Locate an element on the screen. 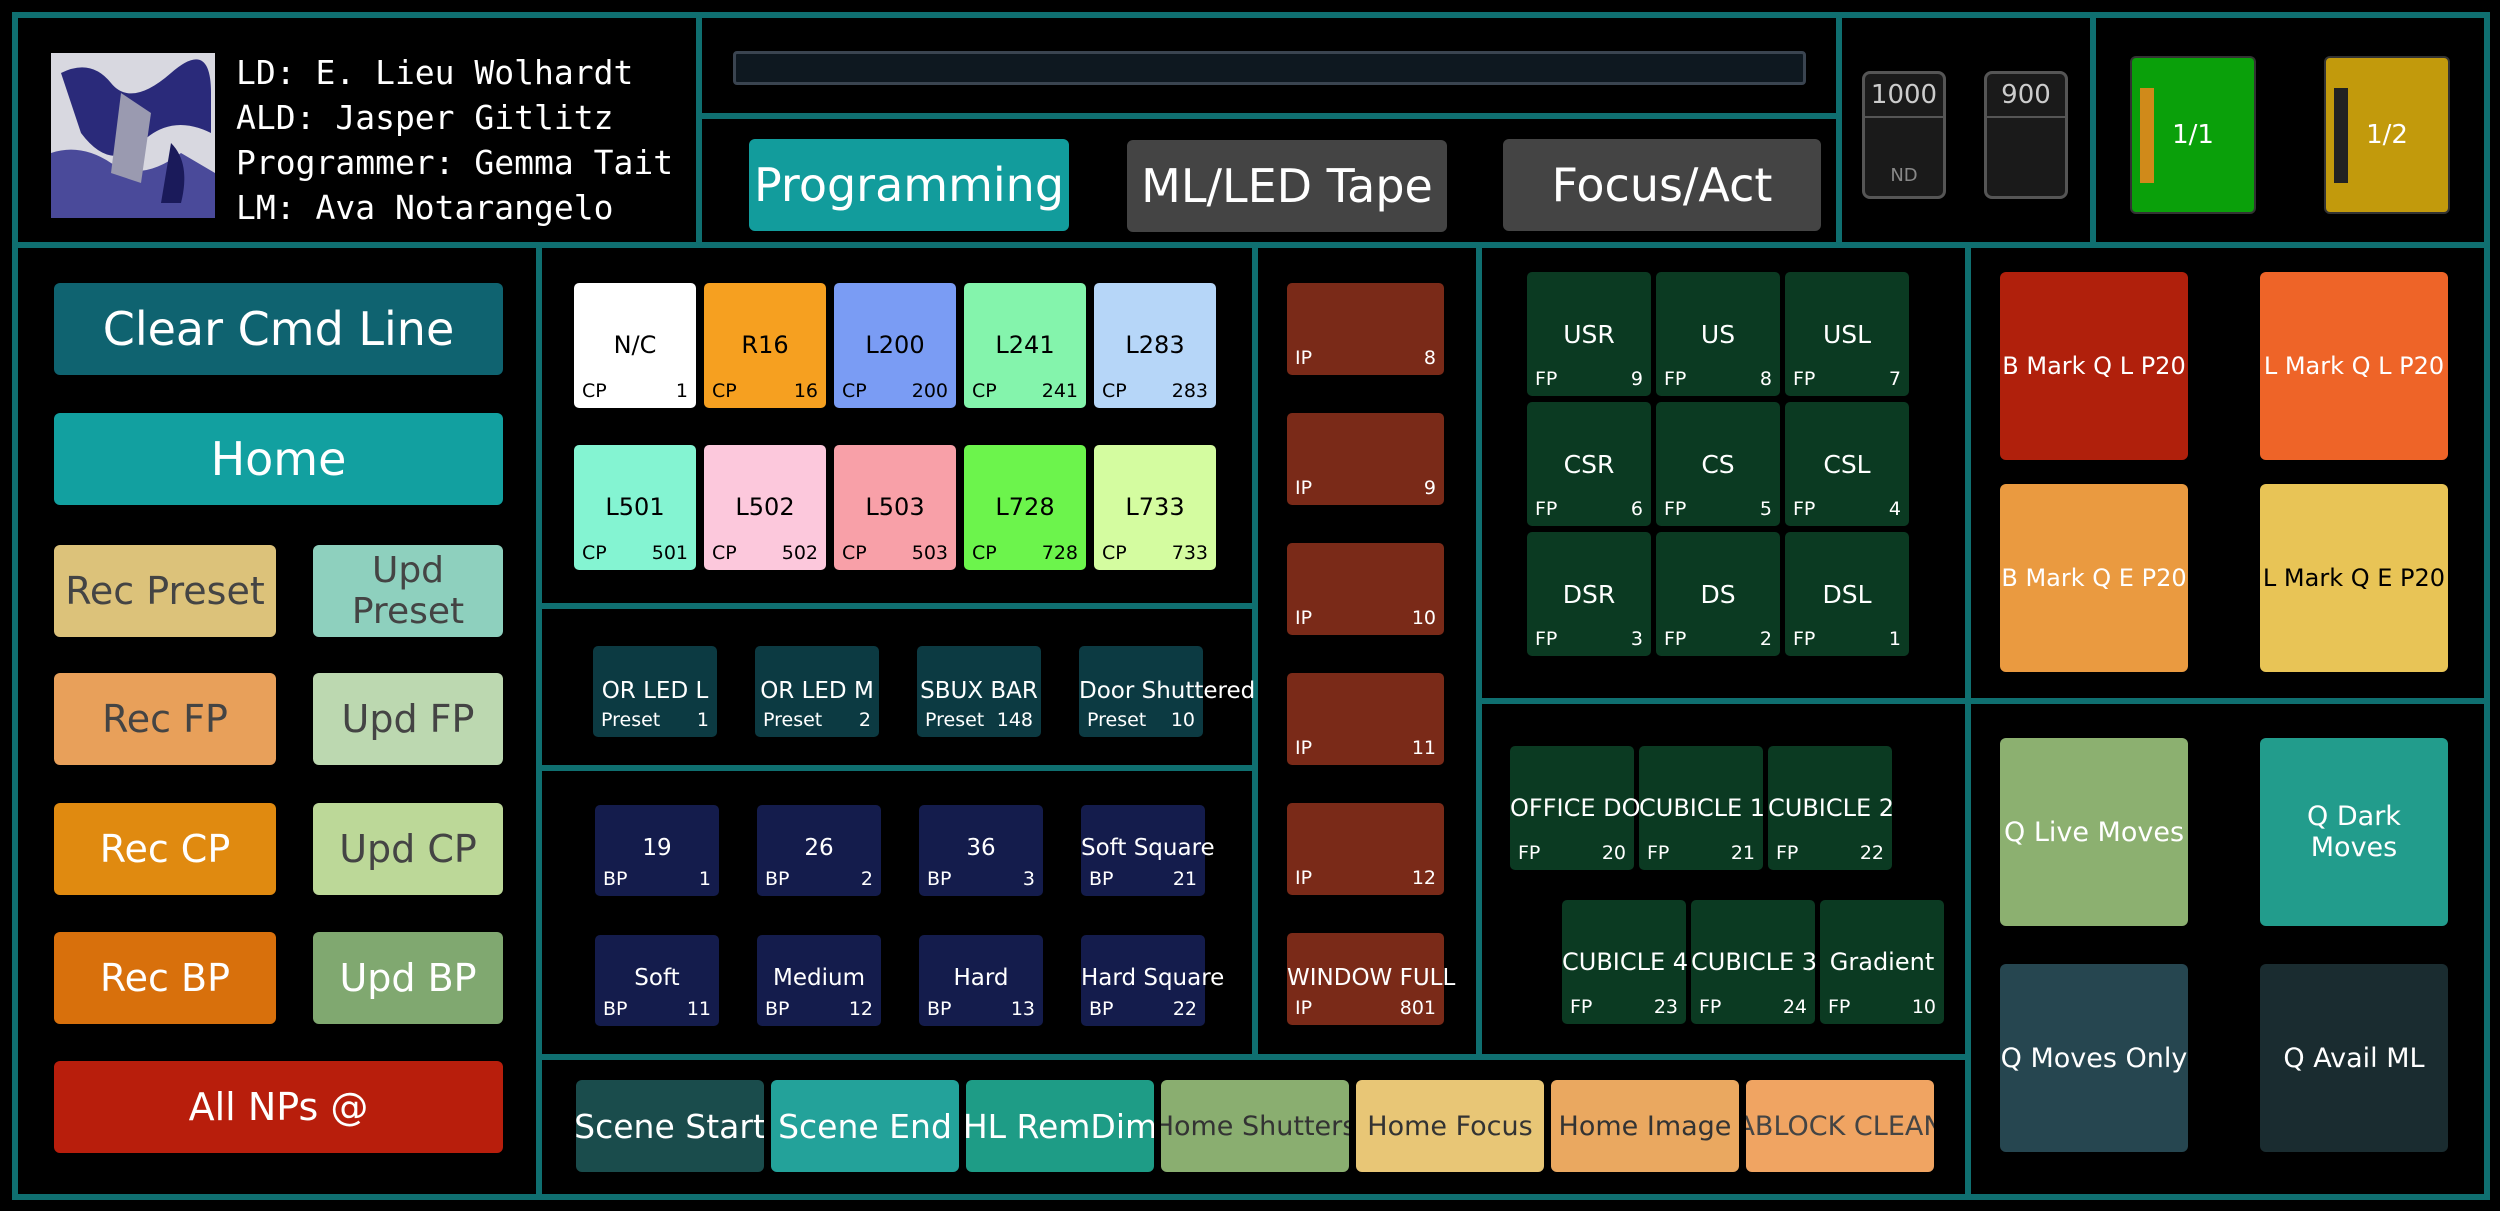 This screenshot has width=2500, height=1211. cue-button-q-live-moves: Q Live Moves is located at coordinates (2094, 832).